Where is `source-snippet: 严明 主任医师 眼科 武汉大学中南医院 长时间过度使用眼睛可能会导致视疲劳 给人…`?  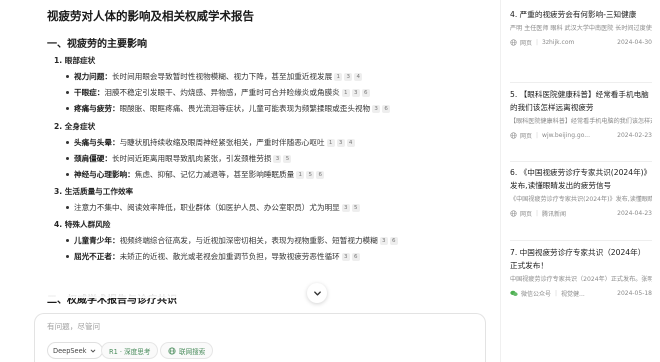 source-snippet: 严明 主任医师 眼科 武汉大学中南医院 长时间过度使用眼睛可能会导致视疲劳 给人… is located at coordinates (581, 28).